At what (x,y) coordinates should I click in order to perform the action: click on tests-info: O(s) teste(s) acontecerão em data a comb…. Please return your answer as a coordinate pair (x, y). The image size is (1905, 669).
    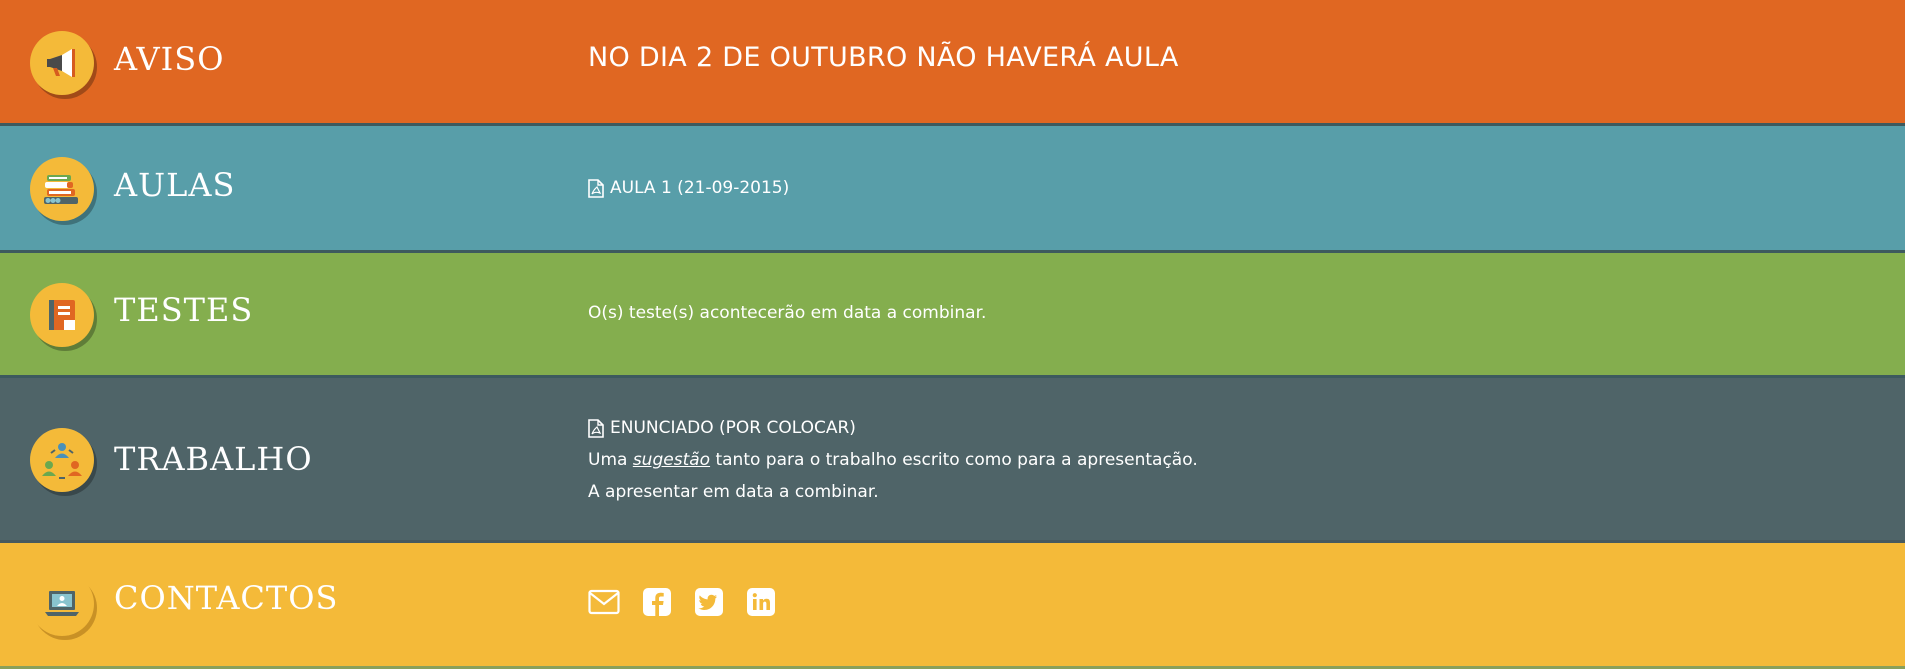
    Looking at the image, I should click on (787, 313).